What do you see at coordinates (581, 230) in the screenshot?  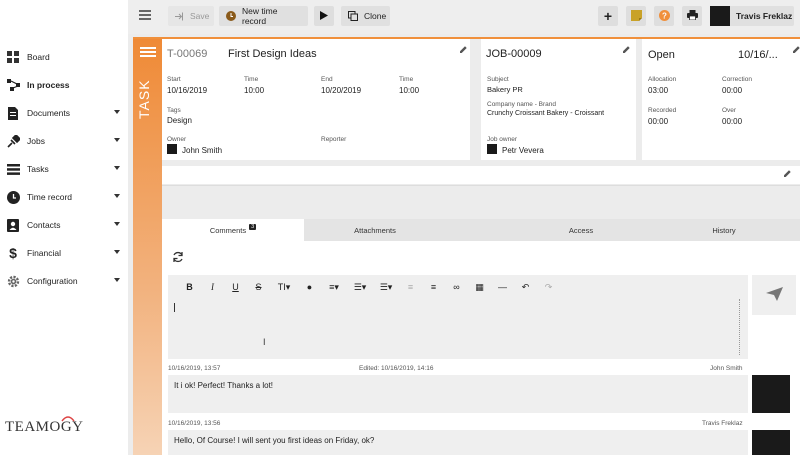 I see `tab-access: Access` at bounding box center [581, 230].